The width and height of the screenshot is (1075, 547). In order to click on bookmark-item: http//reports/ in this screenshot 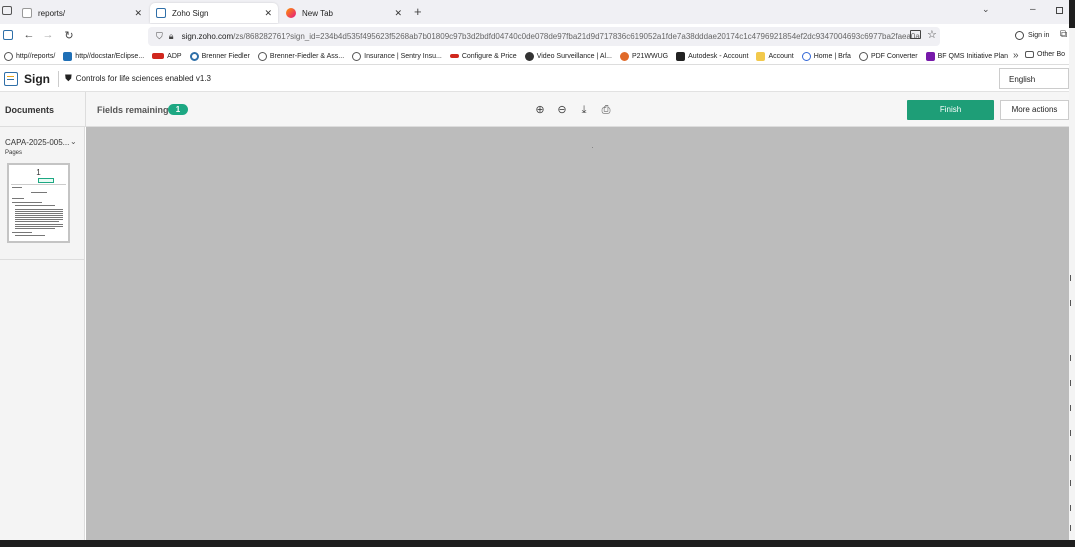, I will do `click(30, 56)`.